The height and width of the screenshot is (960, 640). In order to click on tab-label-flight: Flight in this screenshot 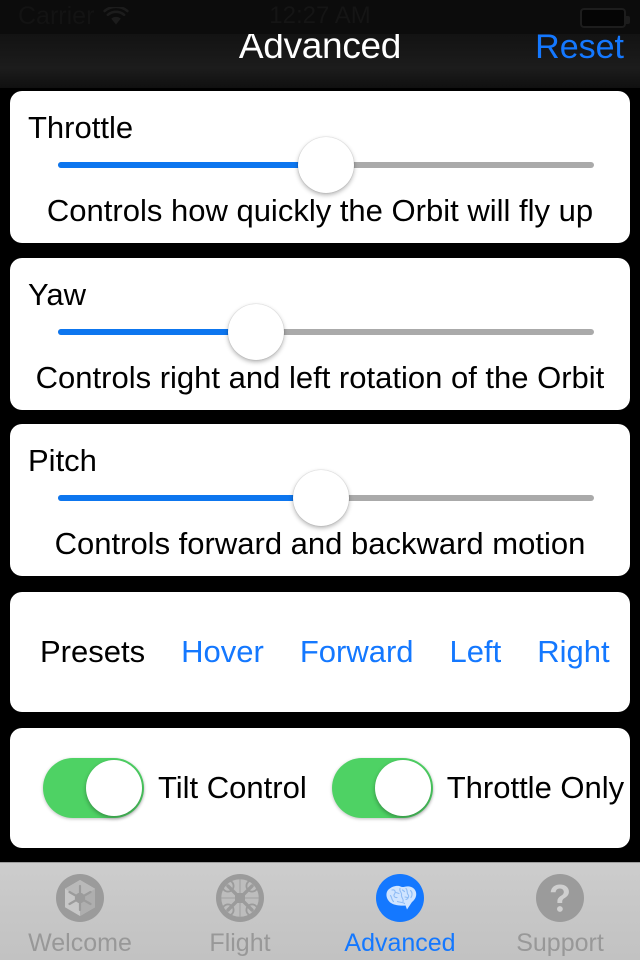, I will do `click(240, 943)`.